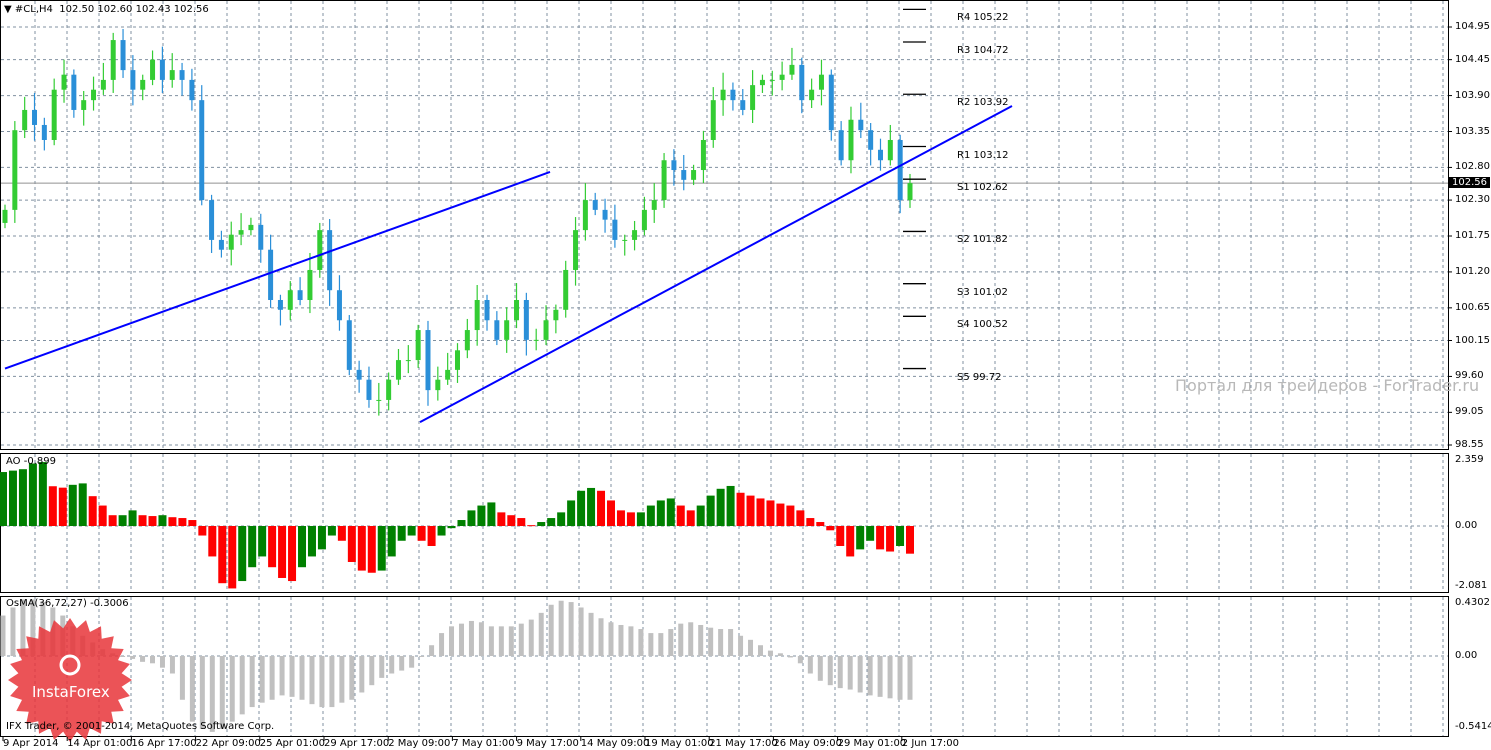  What do you see at coordinates (679, 743) in the screenshot?
I see `time-axis-label: 19 May 01:00` at bounding box center [679, 743].